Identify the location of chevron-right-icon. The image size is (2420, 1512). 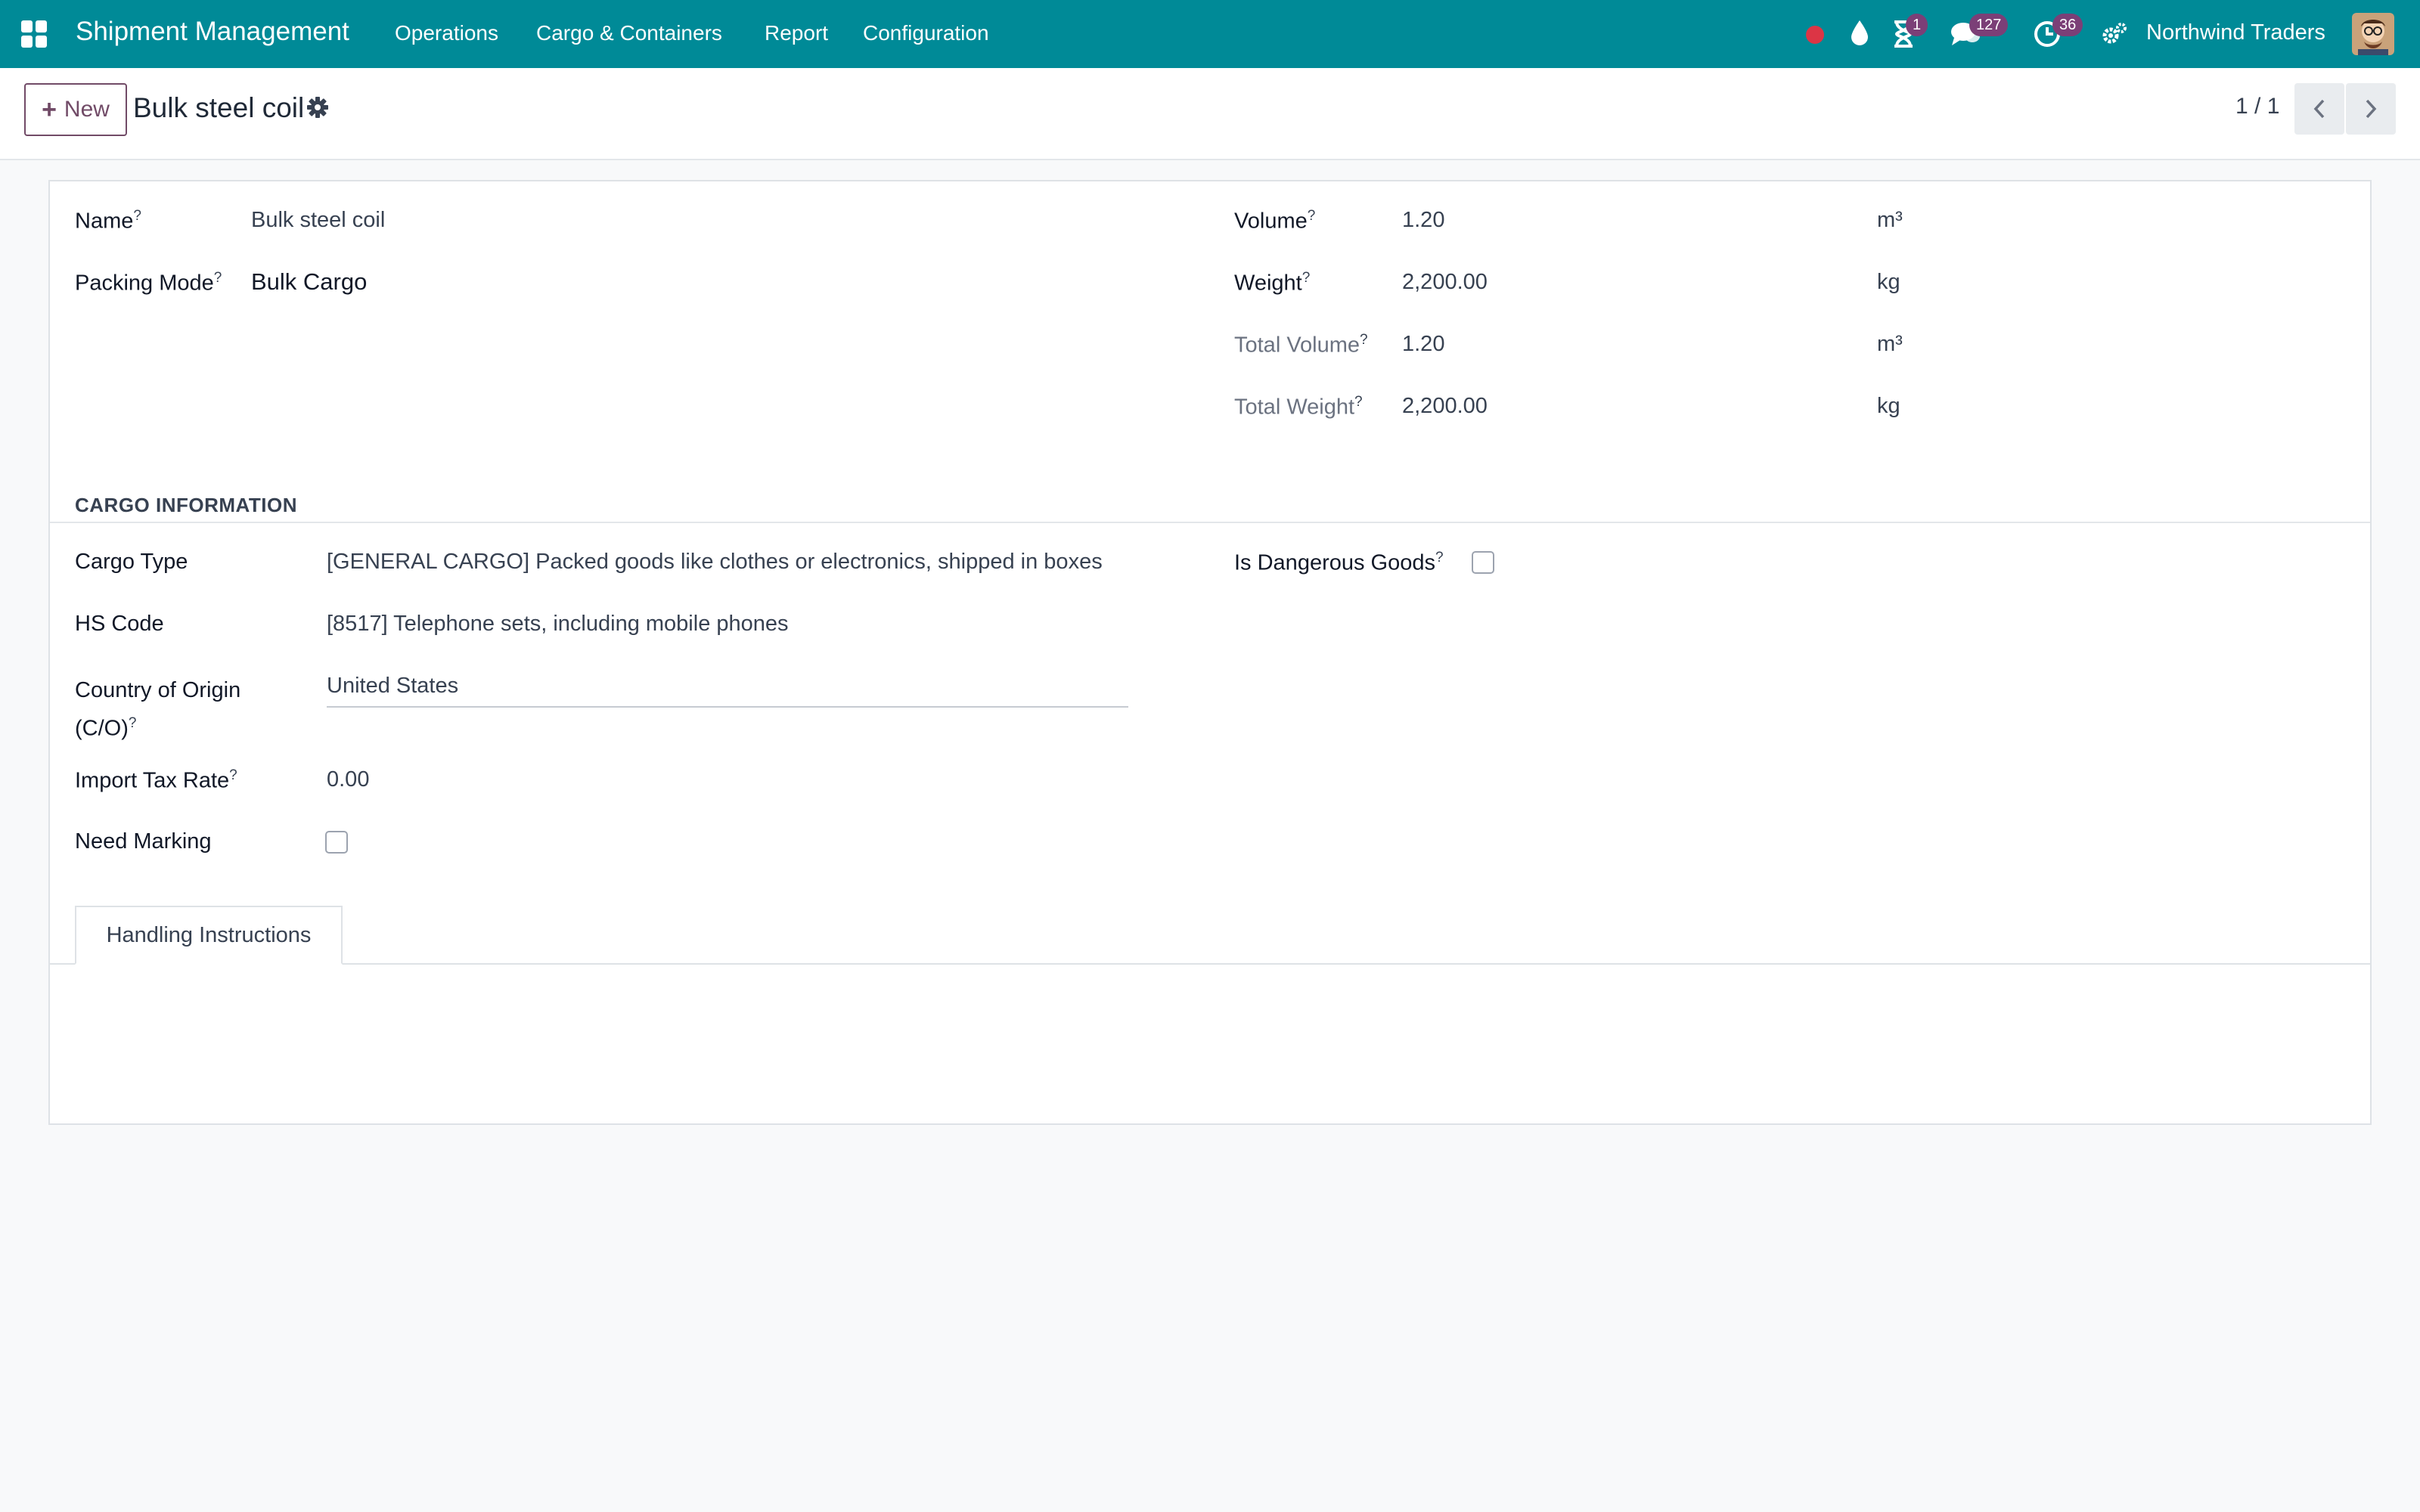
(2371, 109).